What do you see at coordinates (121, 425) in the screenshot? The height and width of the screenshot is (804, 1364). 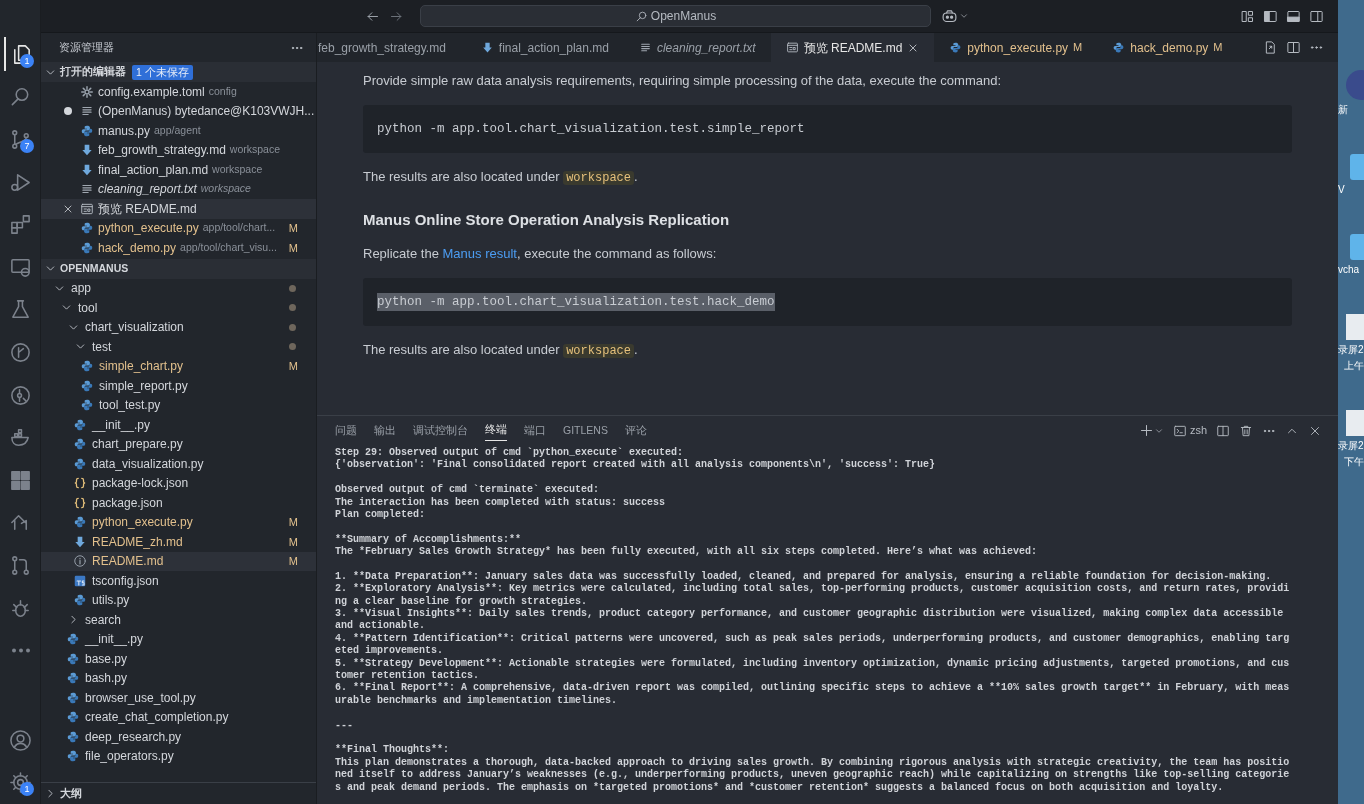 I see `file-name: __init__.py` at bounding box center [121, 425].